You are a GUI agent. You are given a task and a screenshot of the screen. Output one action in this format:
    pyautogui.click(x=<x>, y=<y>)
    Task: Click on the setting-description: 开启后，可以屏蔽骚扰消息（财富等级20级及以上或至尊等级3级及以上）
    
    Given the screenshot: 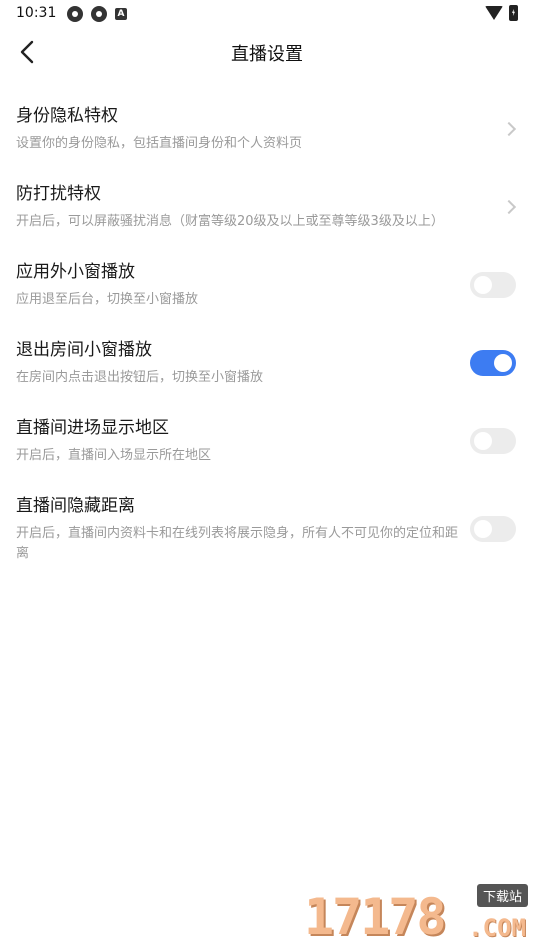 What is the action you would take?
    pyautogui.click(x=230, y=221)
    